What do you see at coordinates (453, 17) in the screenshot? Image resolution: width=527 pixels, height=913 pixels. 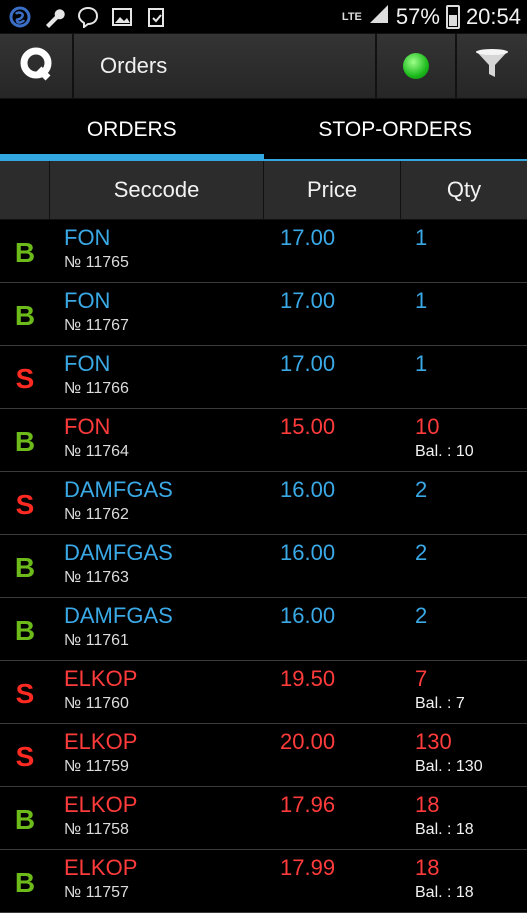 I see `battery-icon` at bounding box center [453, 17].